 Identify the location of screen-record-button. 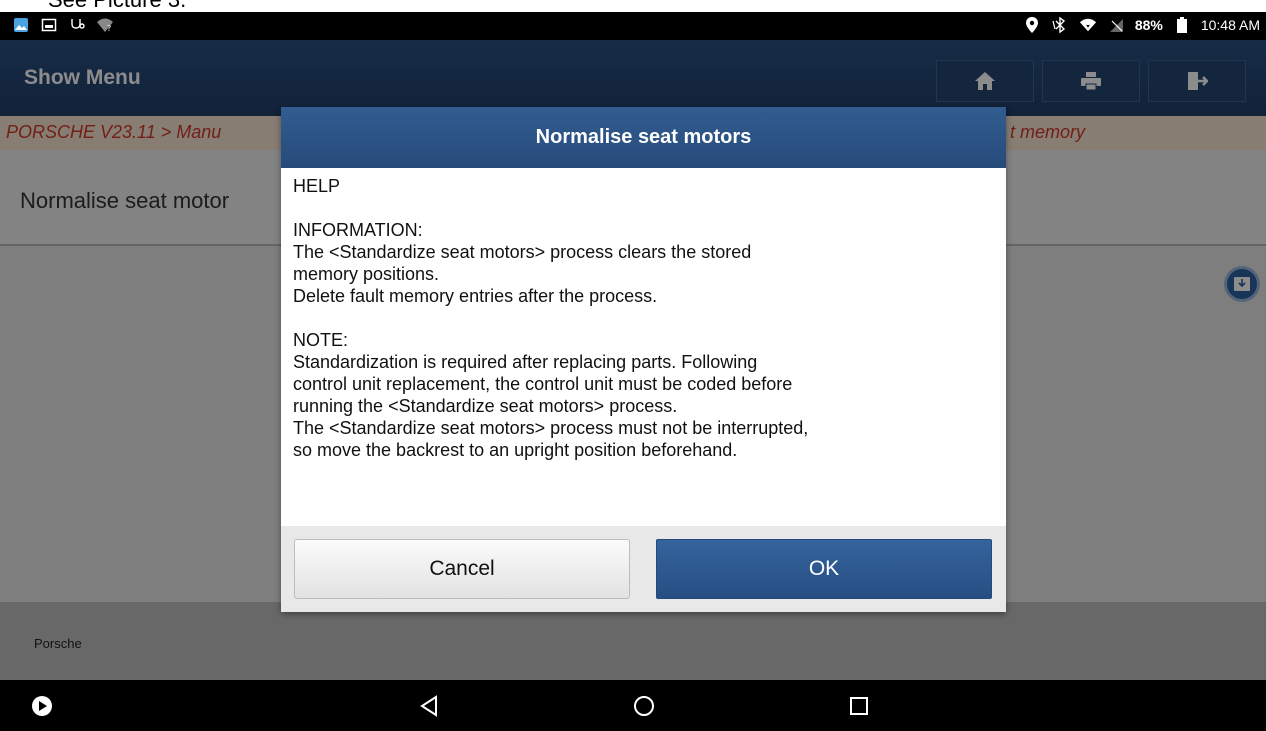
(42, 706).